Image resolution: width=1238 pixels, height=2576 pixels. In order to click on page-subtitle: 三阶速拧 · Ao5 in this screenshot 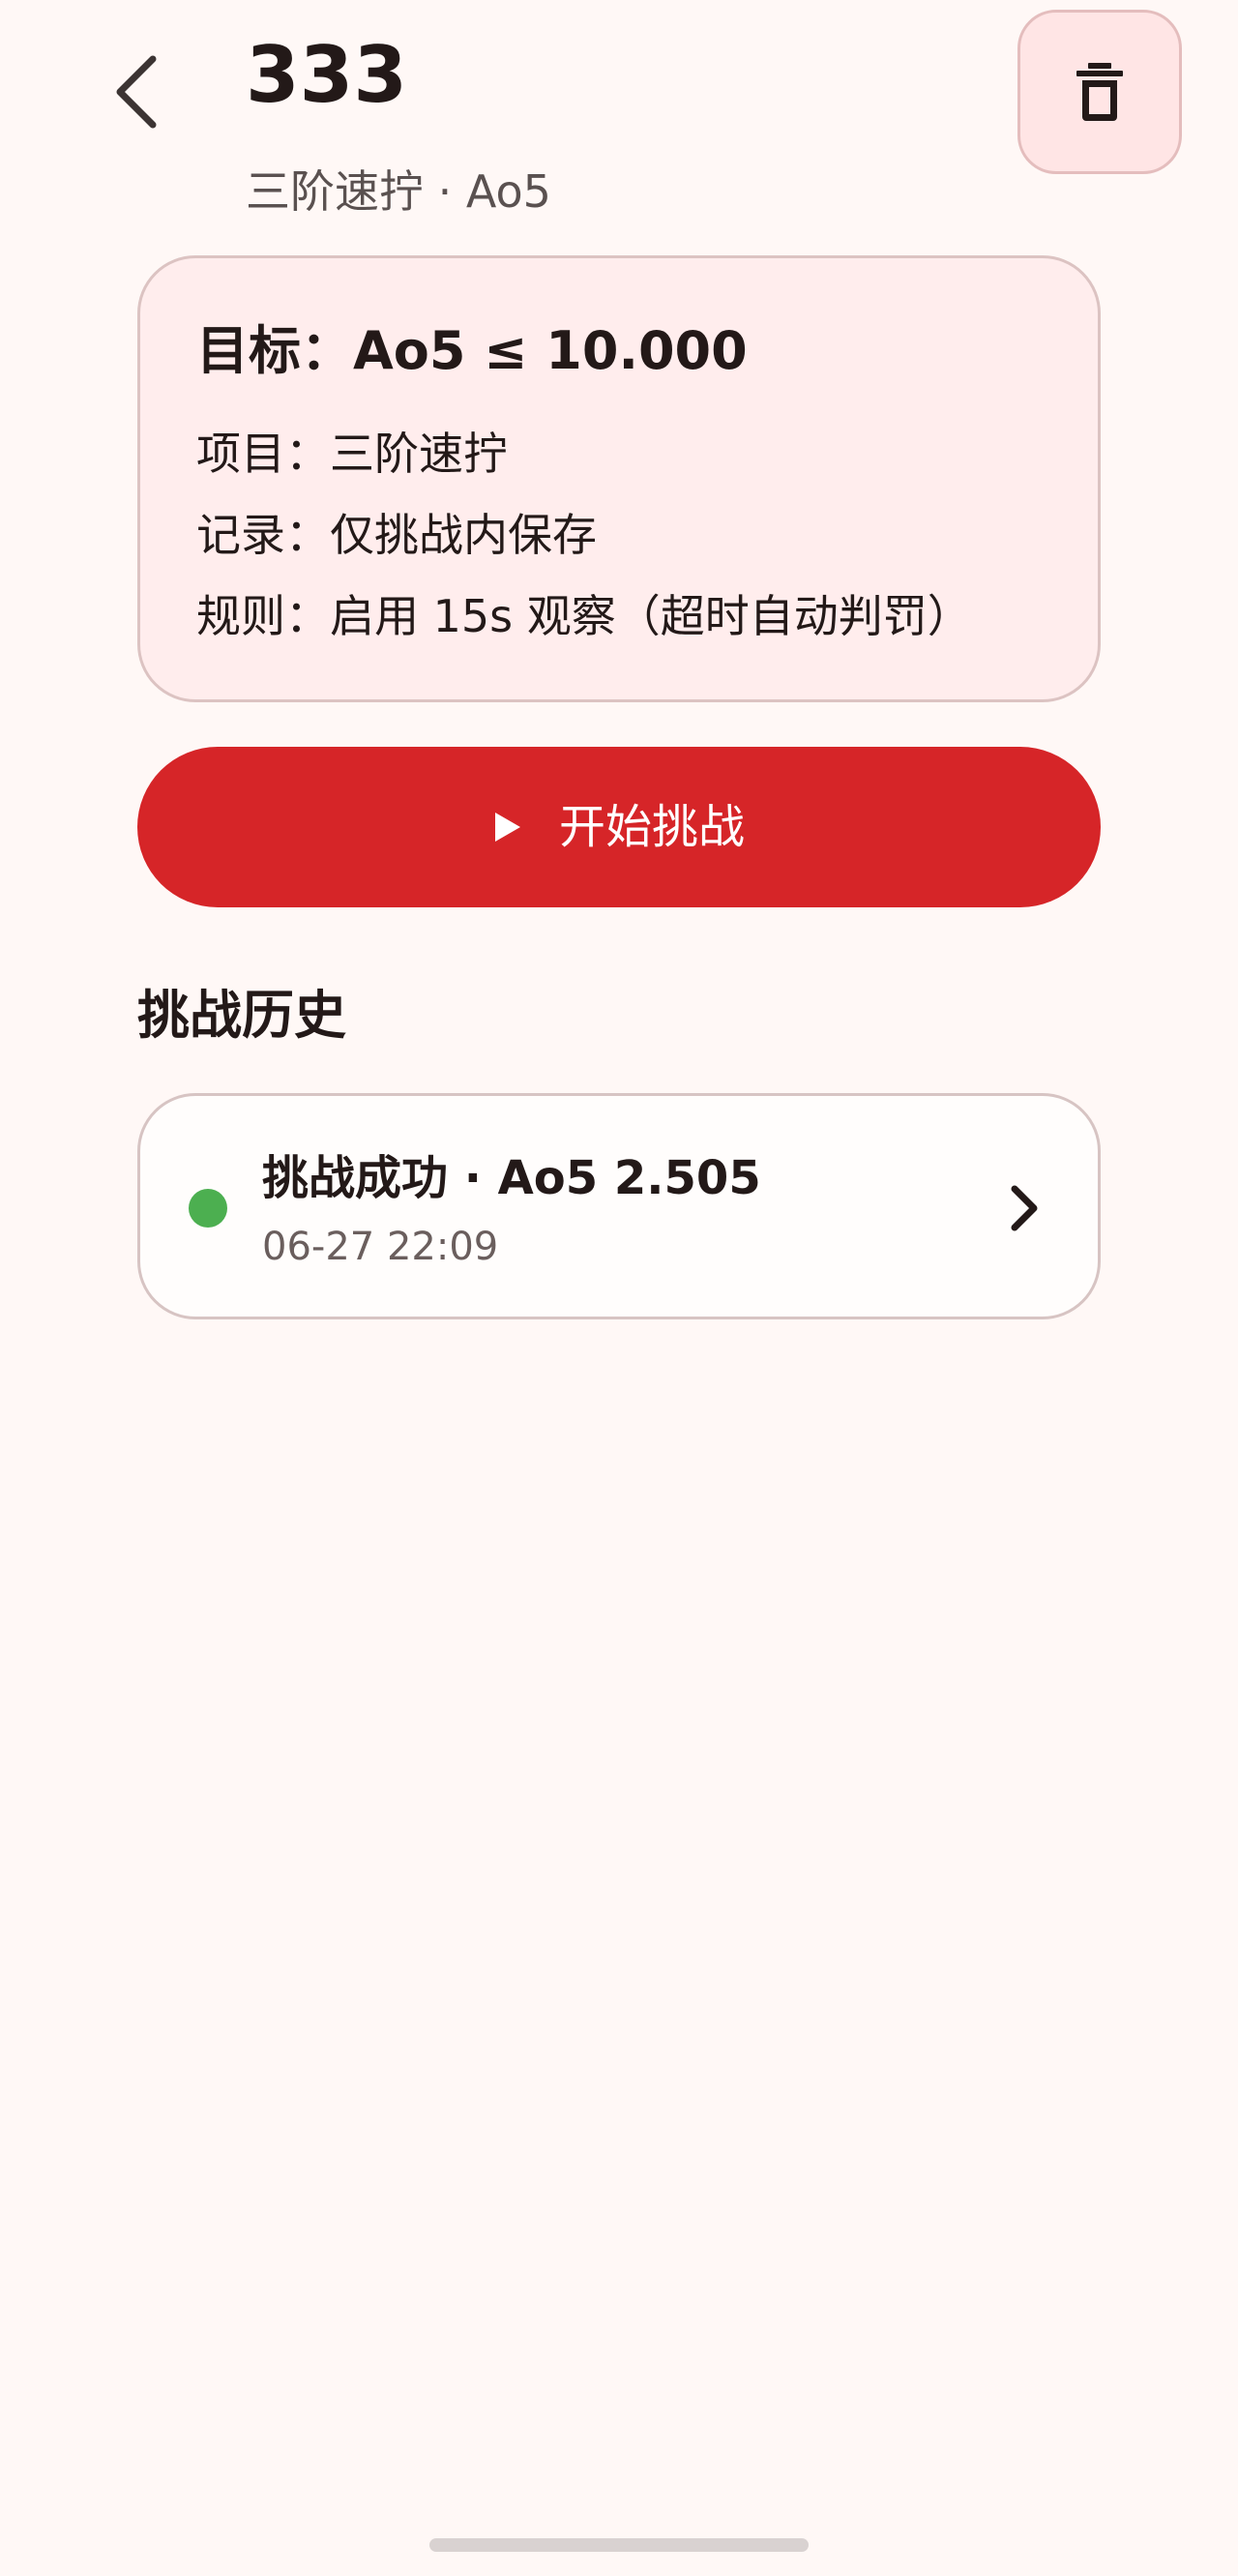, I will do `click(398, 191)`.